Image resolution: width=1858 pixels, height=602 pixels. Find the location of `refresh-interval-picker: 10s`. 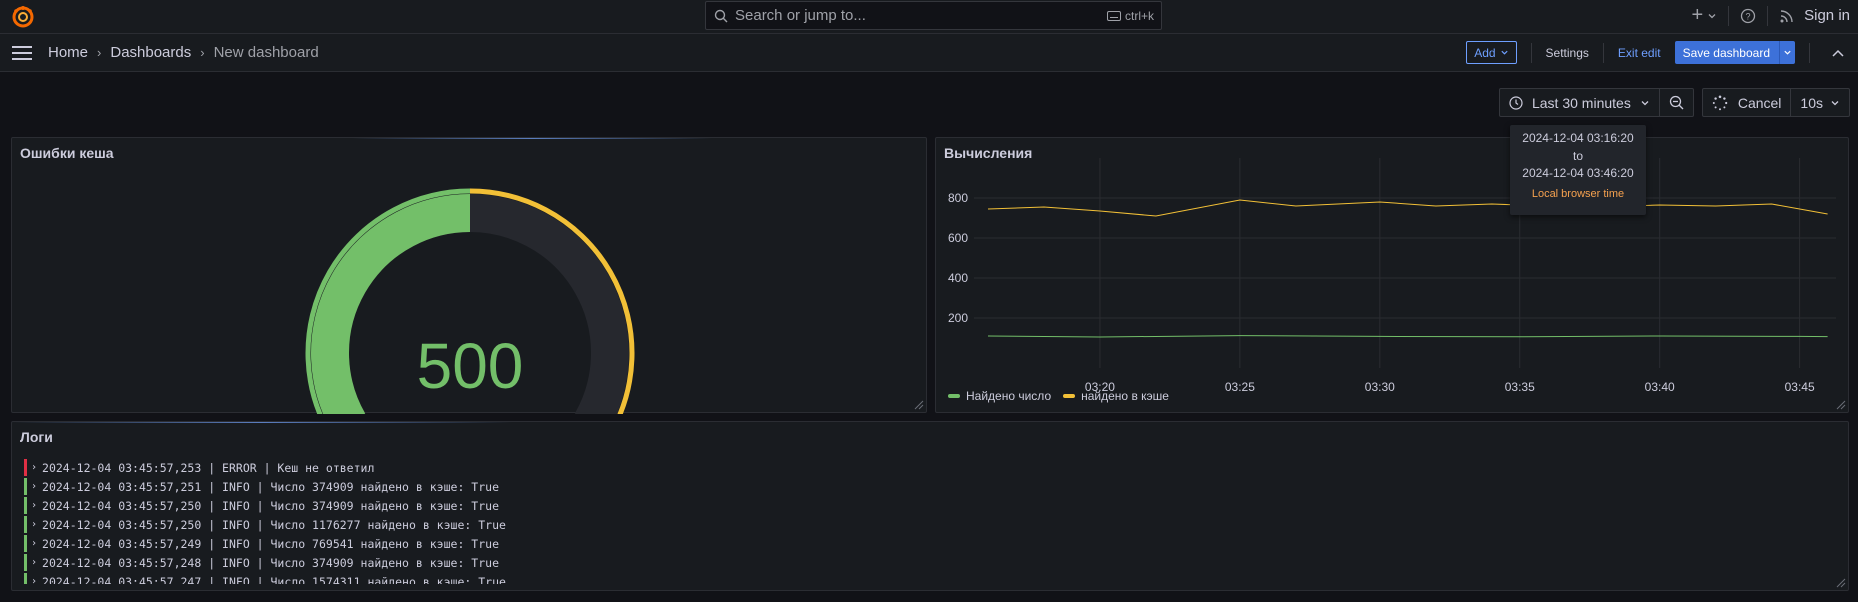

refresh-interval-picker: 10s is located at coordinates (1819, 102).